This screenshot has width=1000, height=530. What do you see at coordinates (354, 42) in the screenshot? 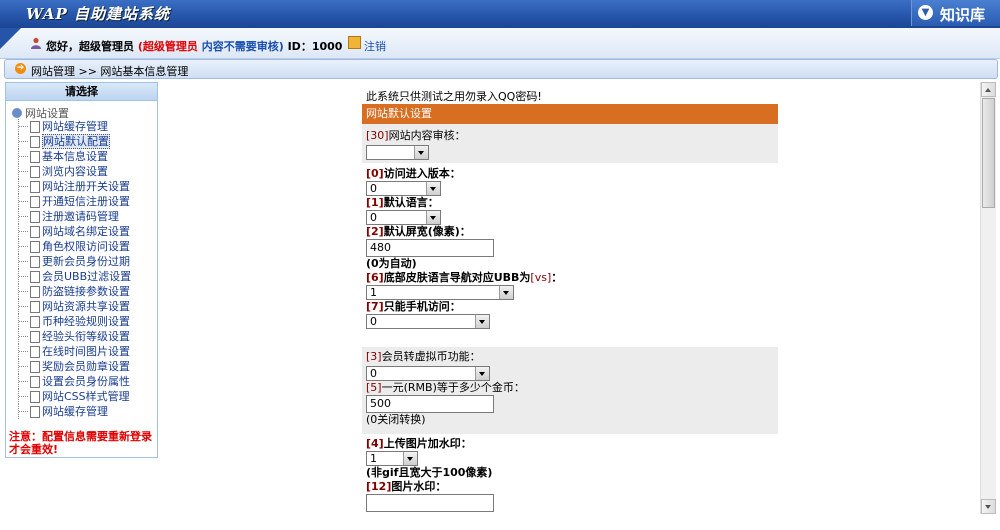
I see `logout-icon` at bounding box center [354, 42].